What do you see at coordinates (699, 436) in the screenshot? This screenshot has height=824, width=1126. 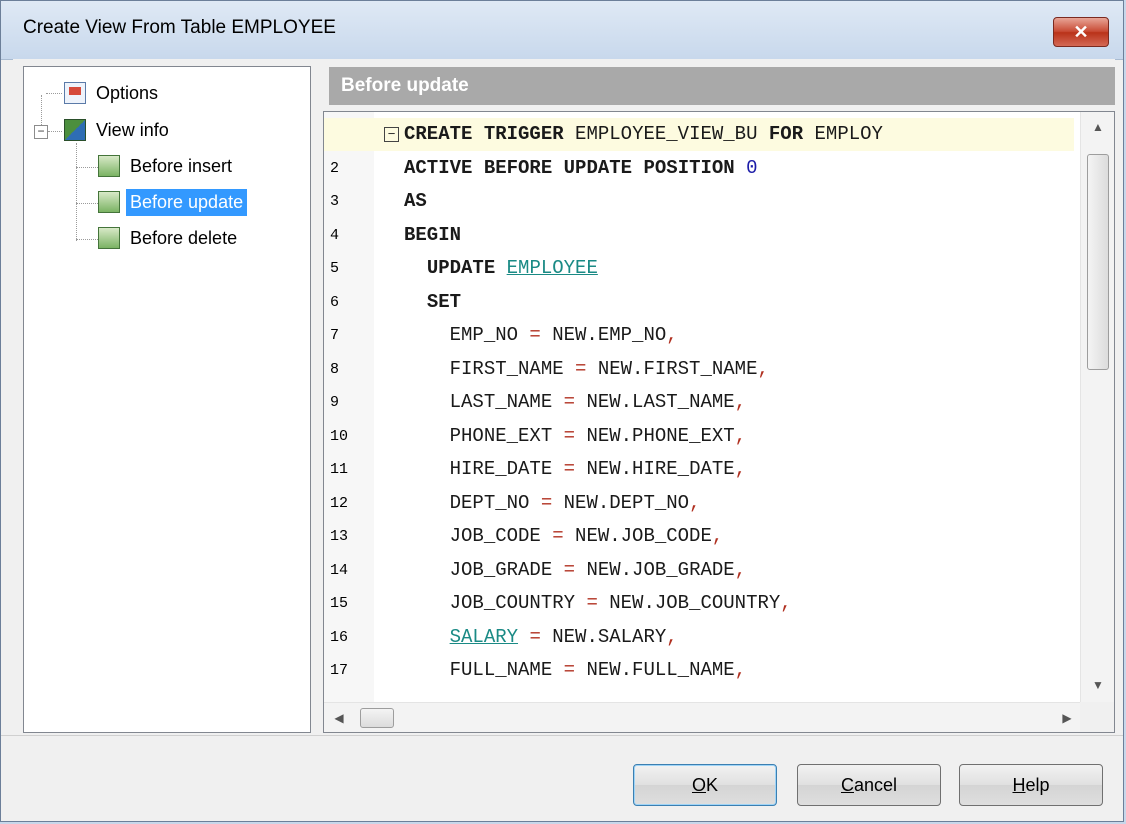 I see `code-line: 10 PHONE_EXT = NEW.PHONE_EXT,` at bounding box center [699, 436].